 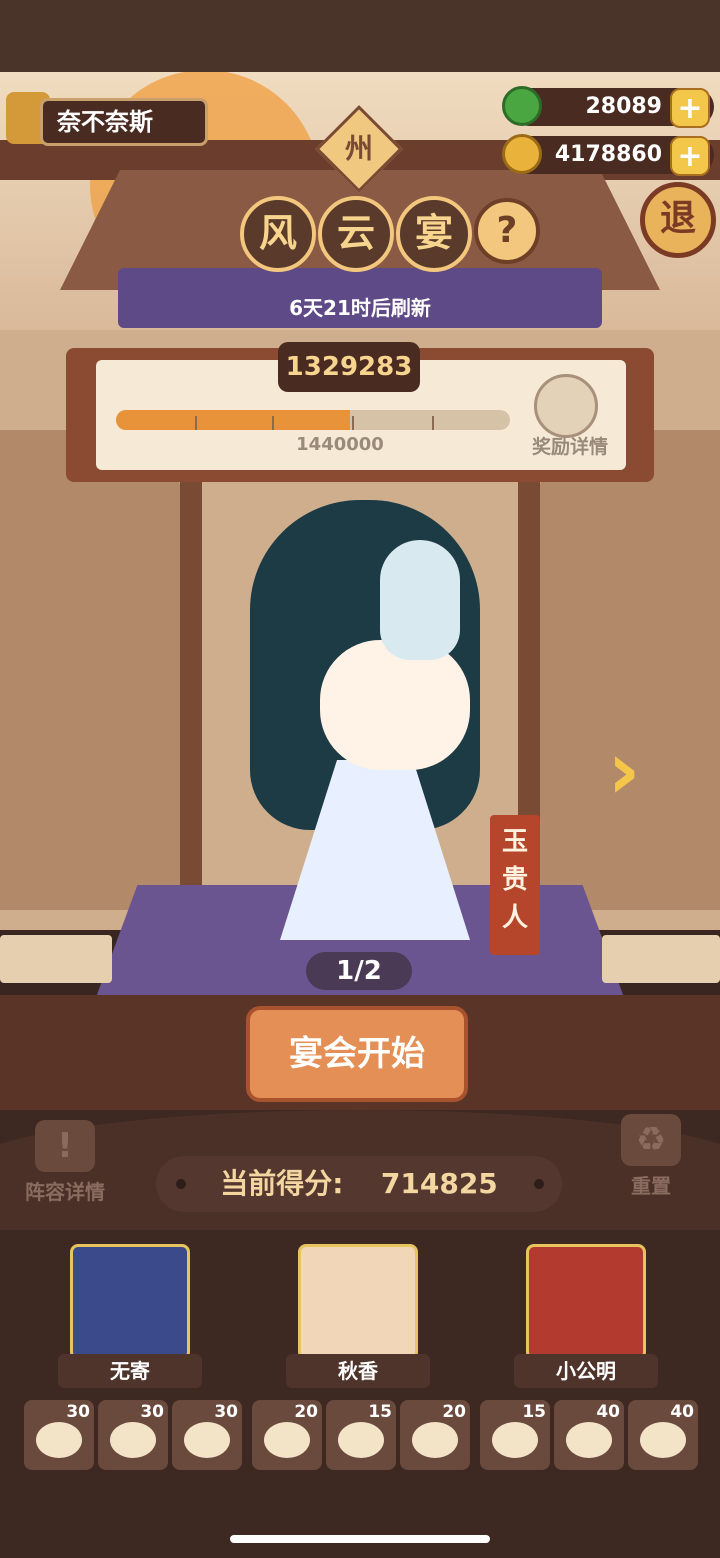 I want to click on lineup-details-label: 阵容详情, so click(x=65, y=1192).